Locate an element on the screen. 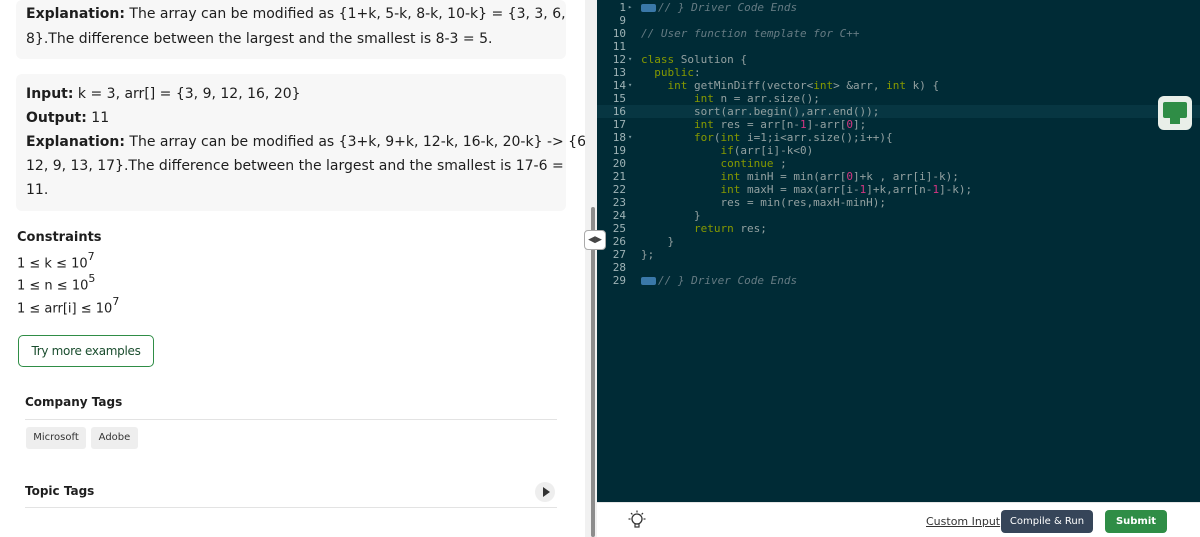 This screenshot has width=1200, height=537. code-line: 23 res = min(res,maxH-minH); is located at coordinates (898, 202).